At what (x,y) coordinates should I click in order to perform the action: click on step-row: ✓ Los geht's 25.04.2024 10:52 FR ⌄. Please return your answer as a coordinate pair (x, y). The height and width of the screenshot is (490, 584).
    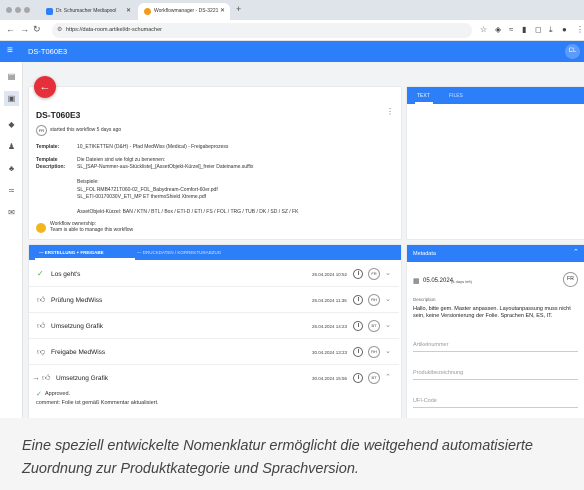
    Looking at the image, I should click on (214, 275).